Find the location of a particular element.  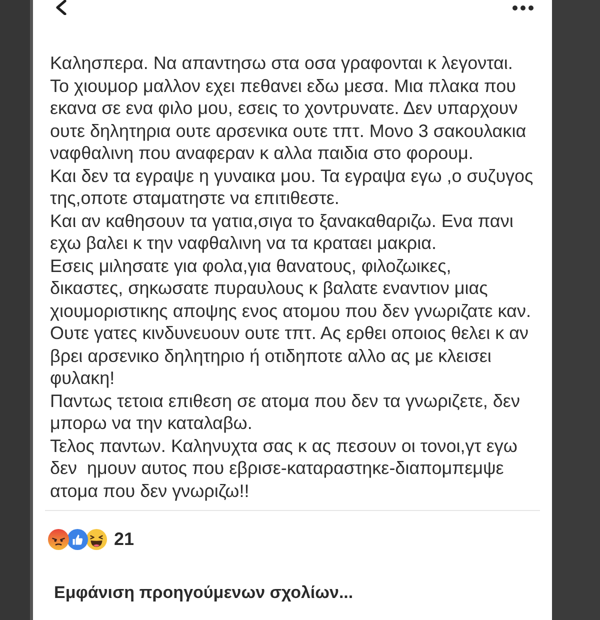

back-button is located at coordinates (62, 8).